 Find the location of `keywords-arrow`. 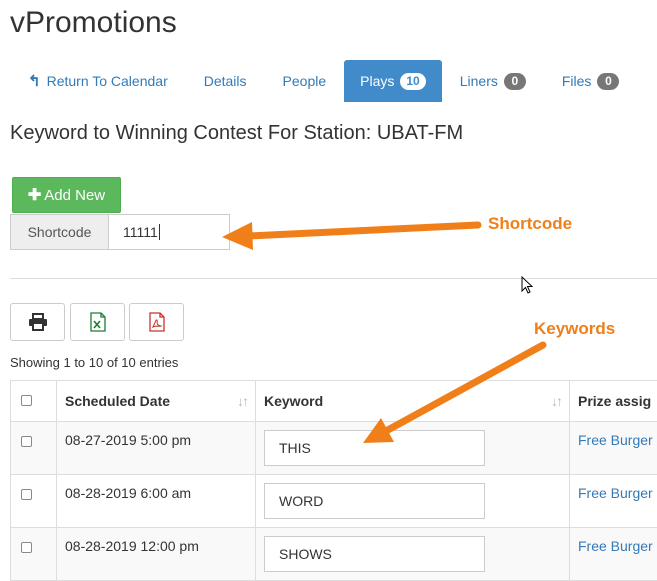

keywords-arrow is located at coordinates (453, 394).